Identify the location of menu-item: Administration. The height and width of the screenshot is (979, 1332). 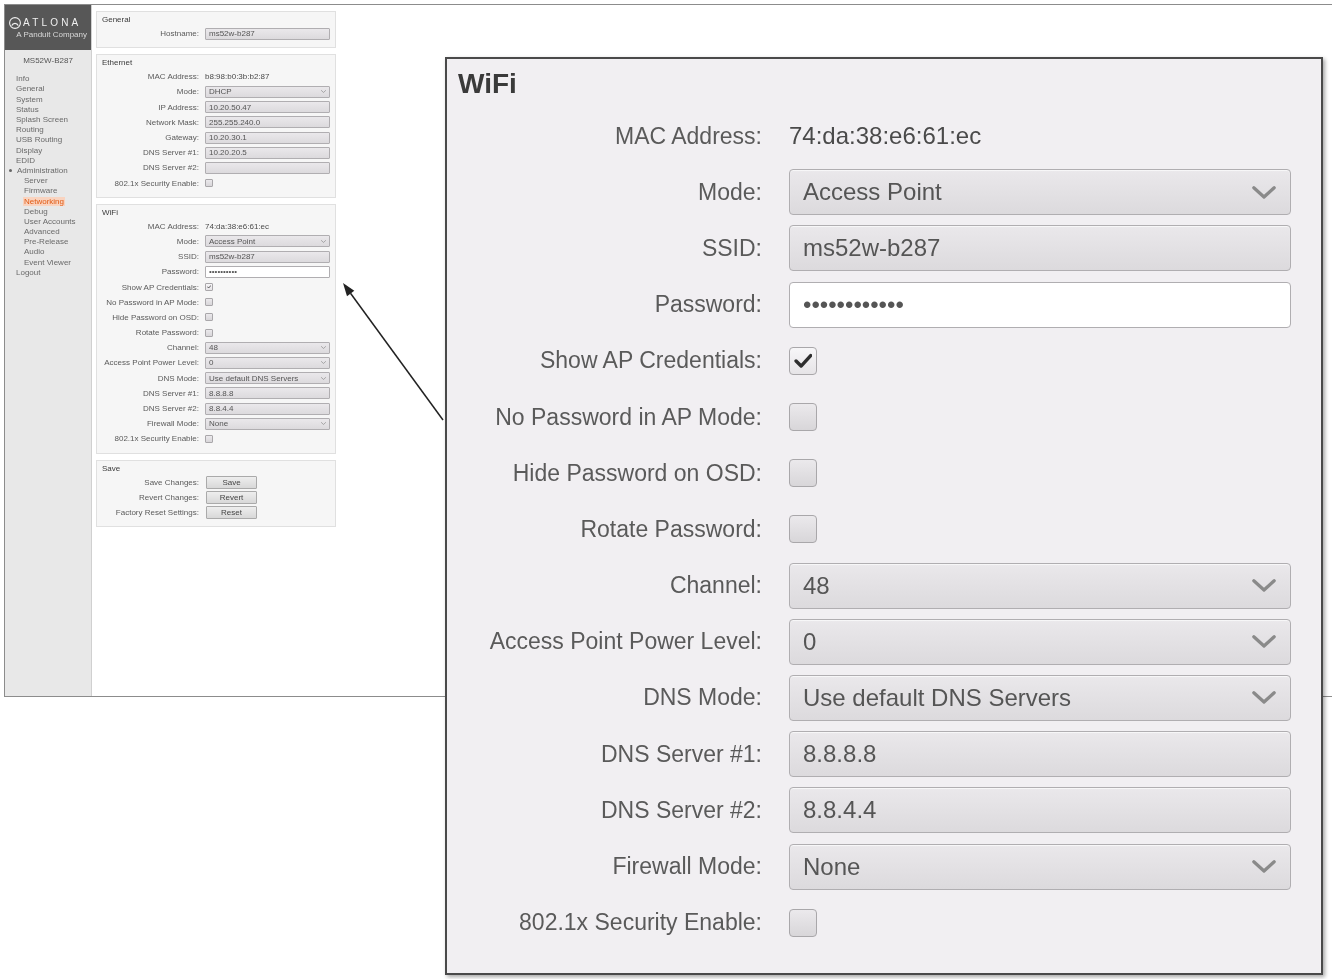
(42, 171).